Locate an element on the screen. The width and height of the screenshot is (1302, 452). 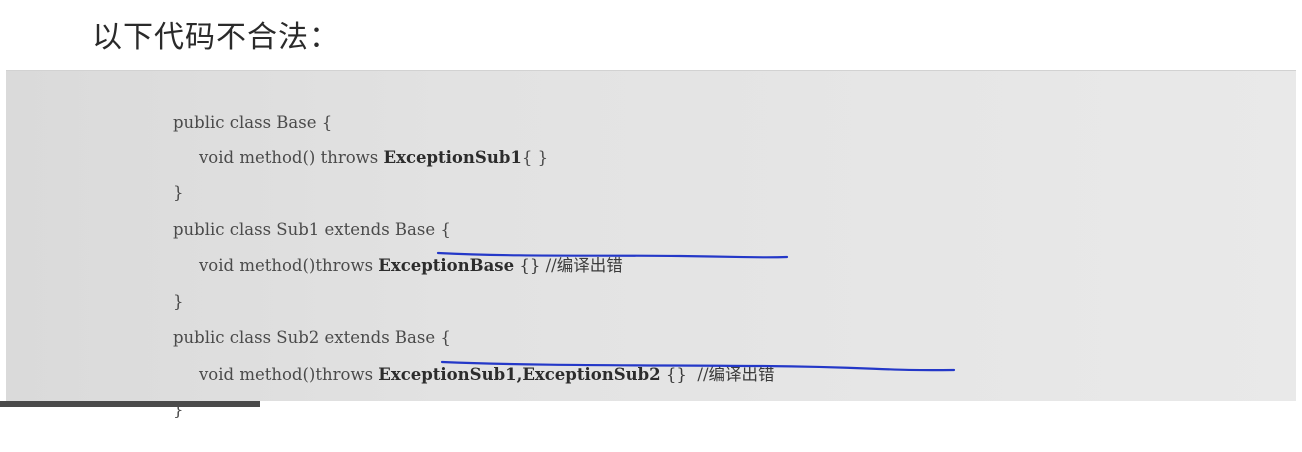
exception-name: ExceptionSub1,ExceptionSub2 is located at coordinates (519, 374).